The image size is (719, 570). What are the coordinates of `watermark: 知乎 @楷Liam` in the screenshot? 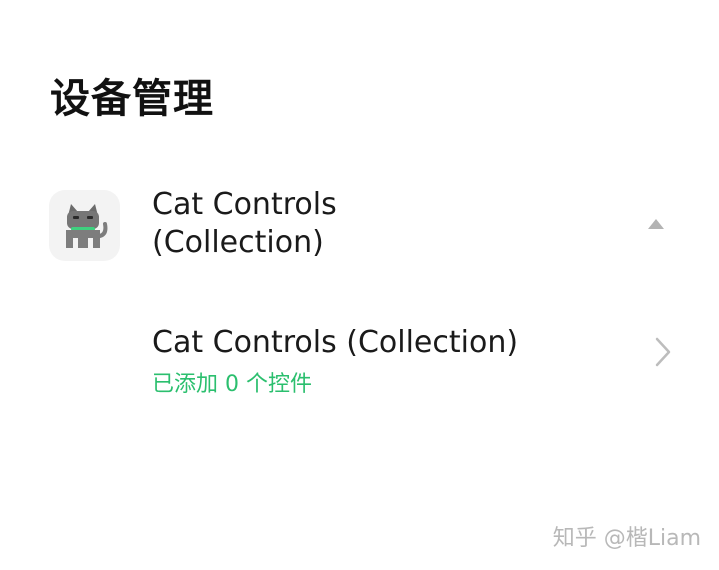 It's located at (626, 538).